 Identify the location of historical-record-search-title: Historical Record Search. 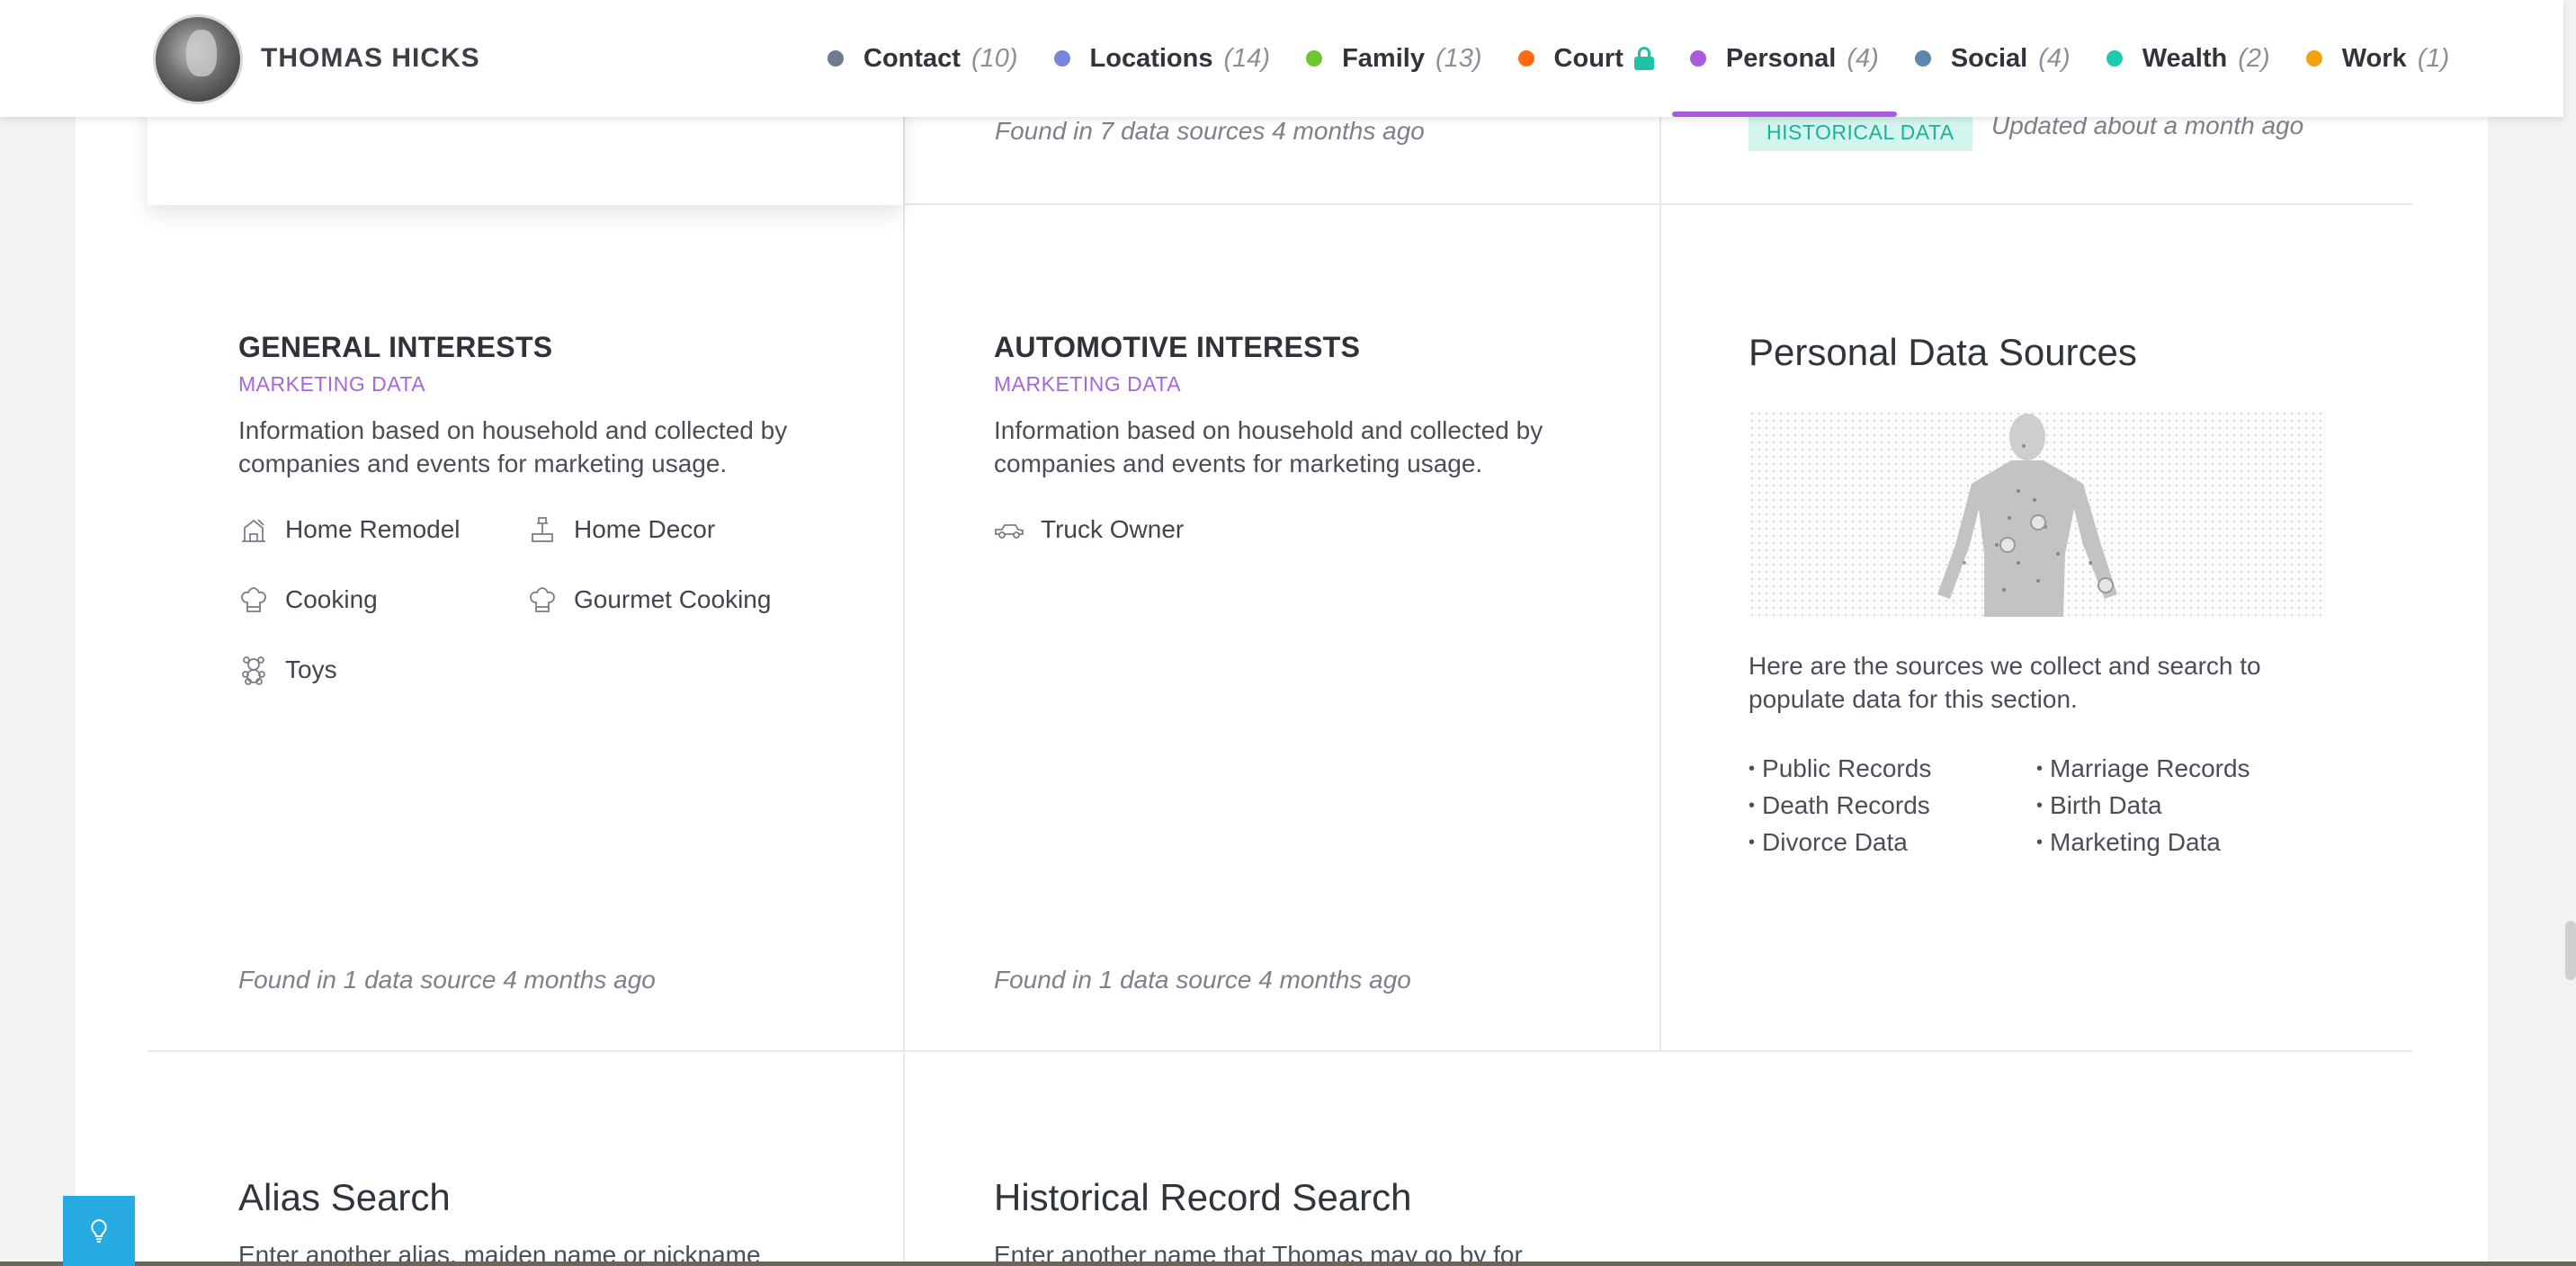
(1203, 1197).